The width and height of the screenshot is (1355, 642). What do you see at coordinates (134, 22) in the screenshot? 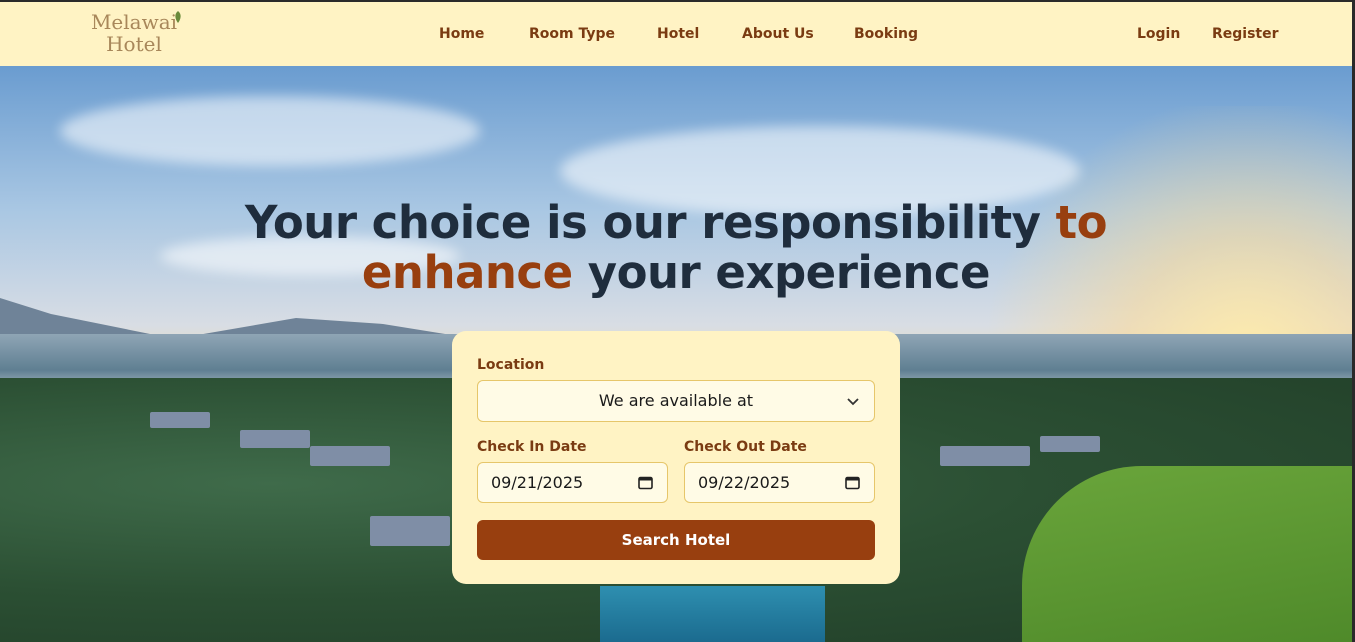
I see `logo-text-line1: Melawai` at bounding box center [134, 22].